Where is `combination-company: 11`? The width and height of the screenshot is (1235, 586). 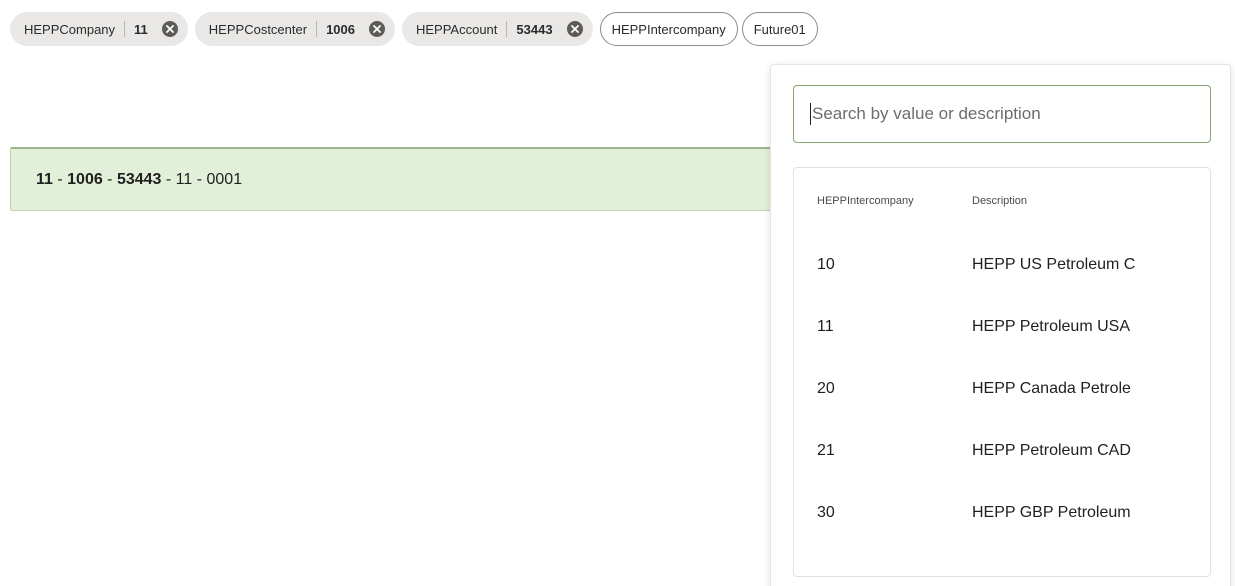
combination-company: 11 is located at coordinates (44, 179).